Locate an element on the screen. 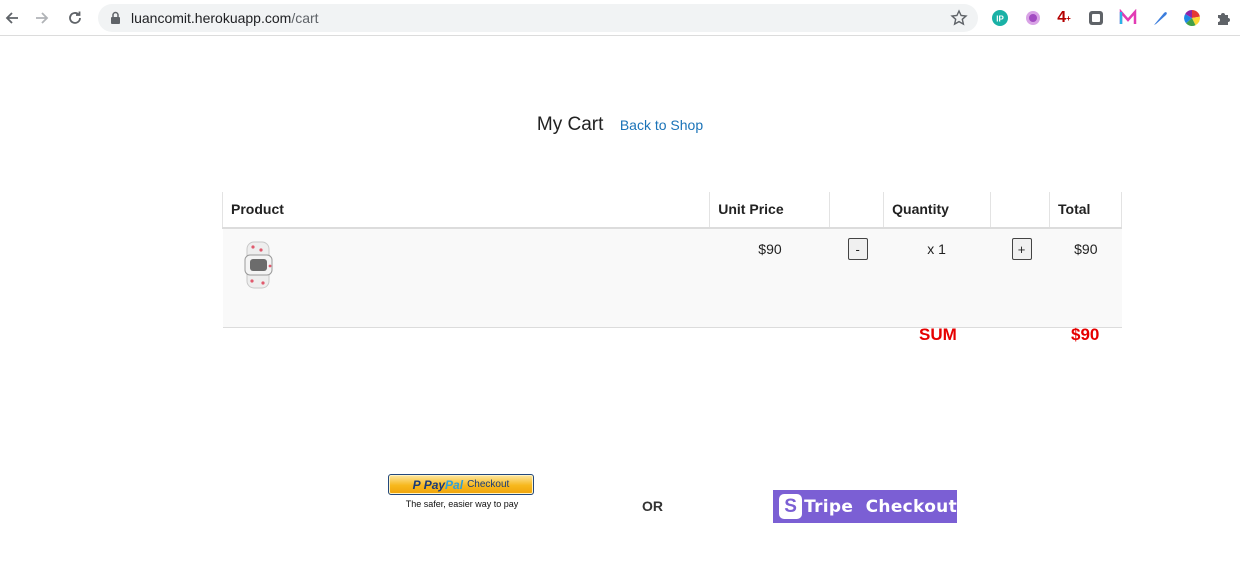 Image resolution: width=1240 pixels, height=564 pixels. column-header-quantity: Quantity is located at coordinates (937, 210).